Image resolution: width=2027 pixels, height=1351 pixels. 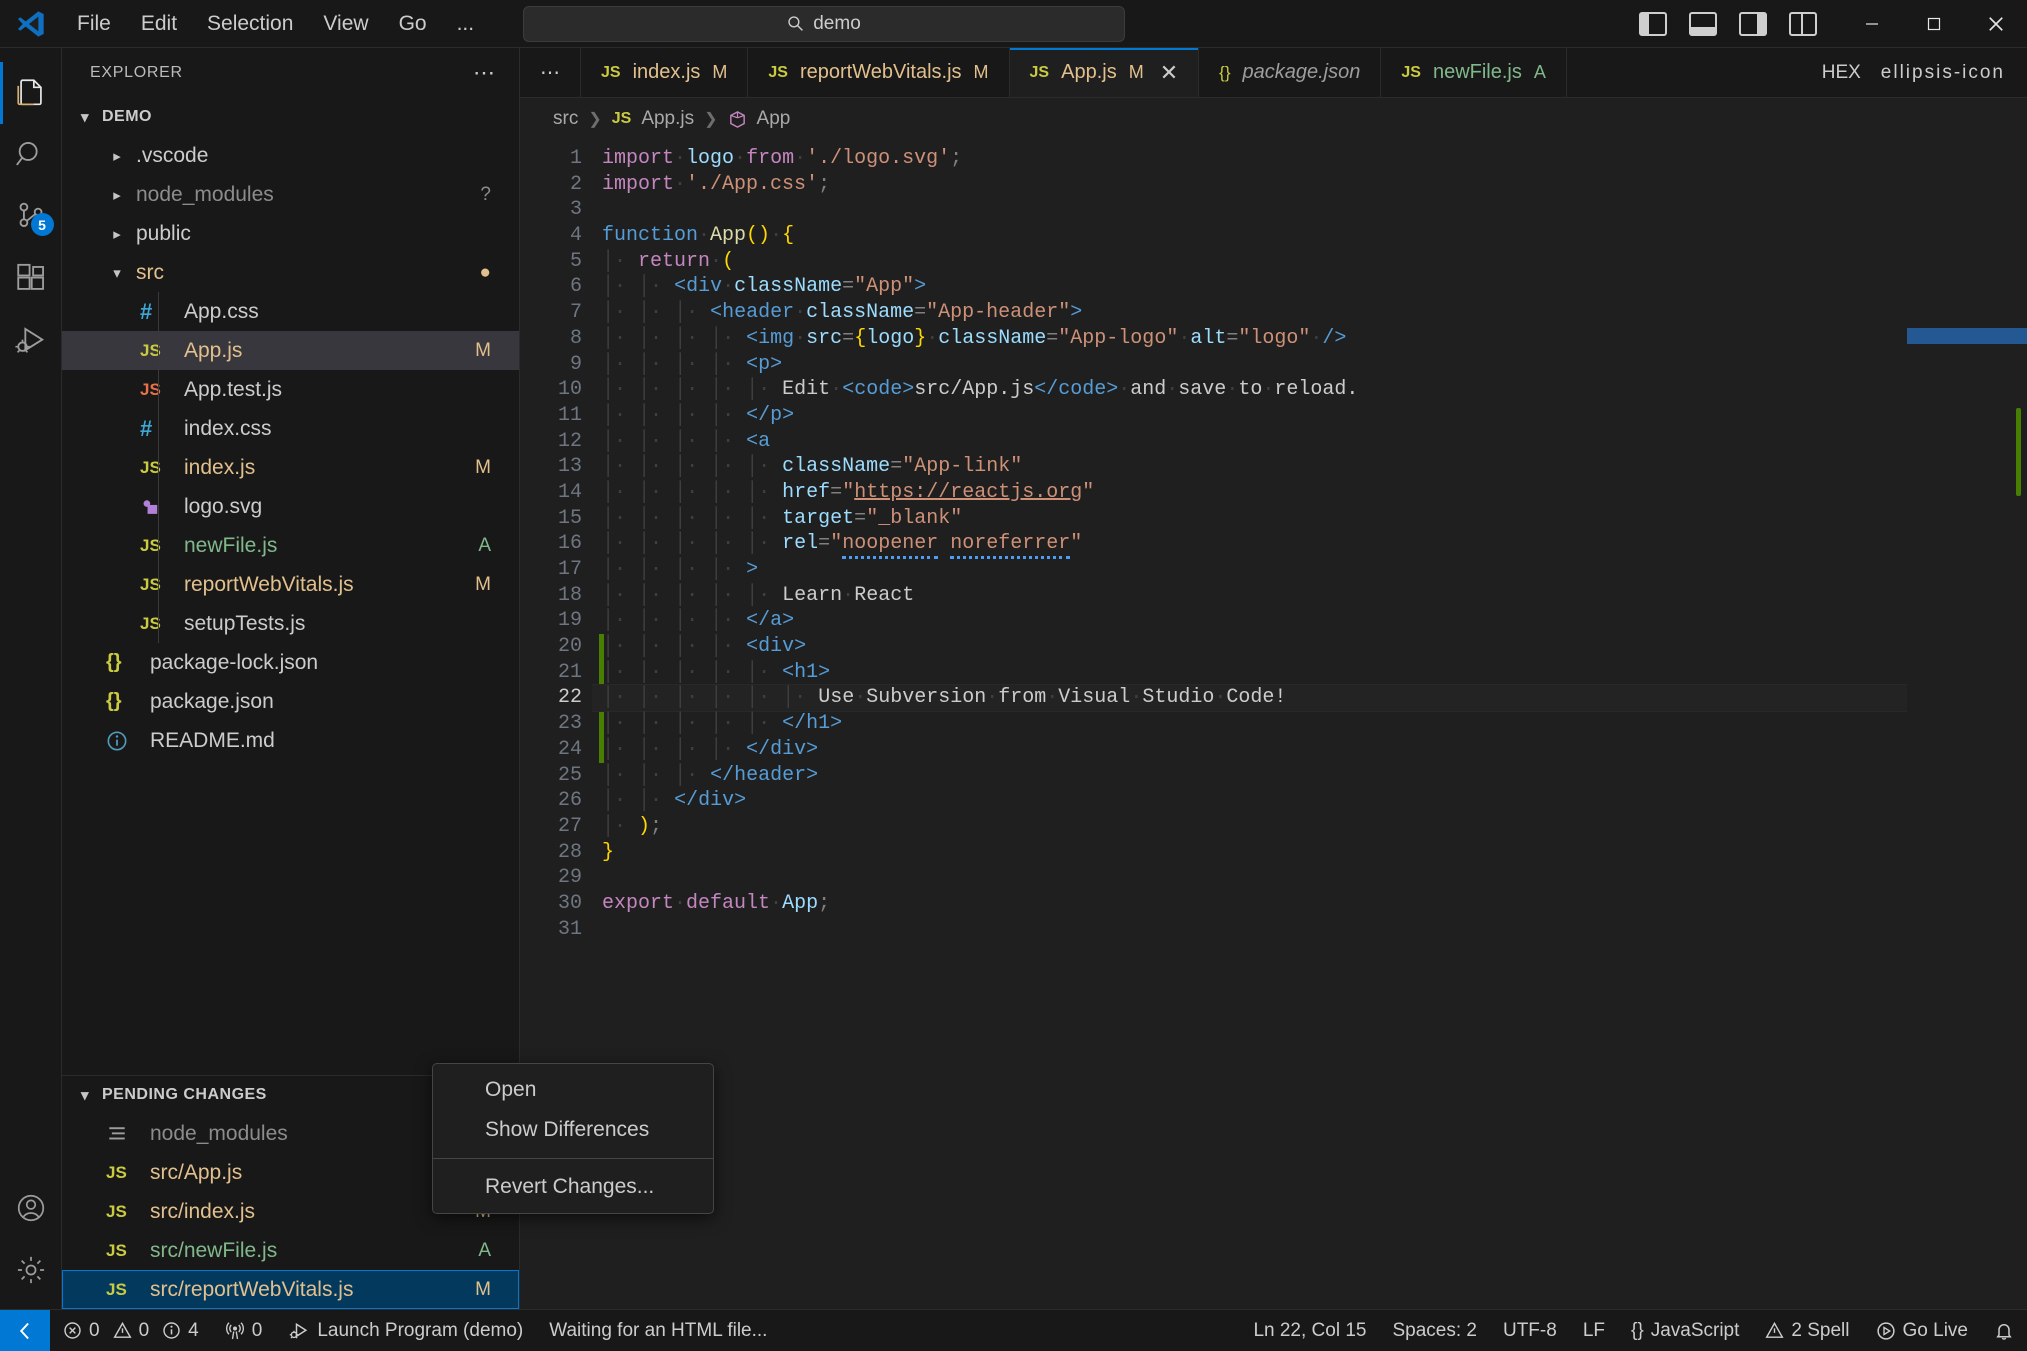 I want to click on file-tree-item: JS setupTests.js, so click(x=290, y=623).